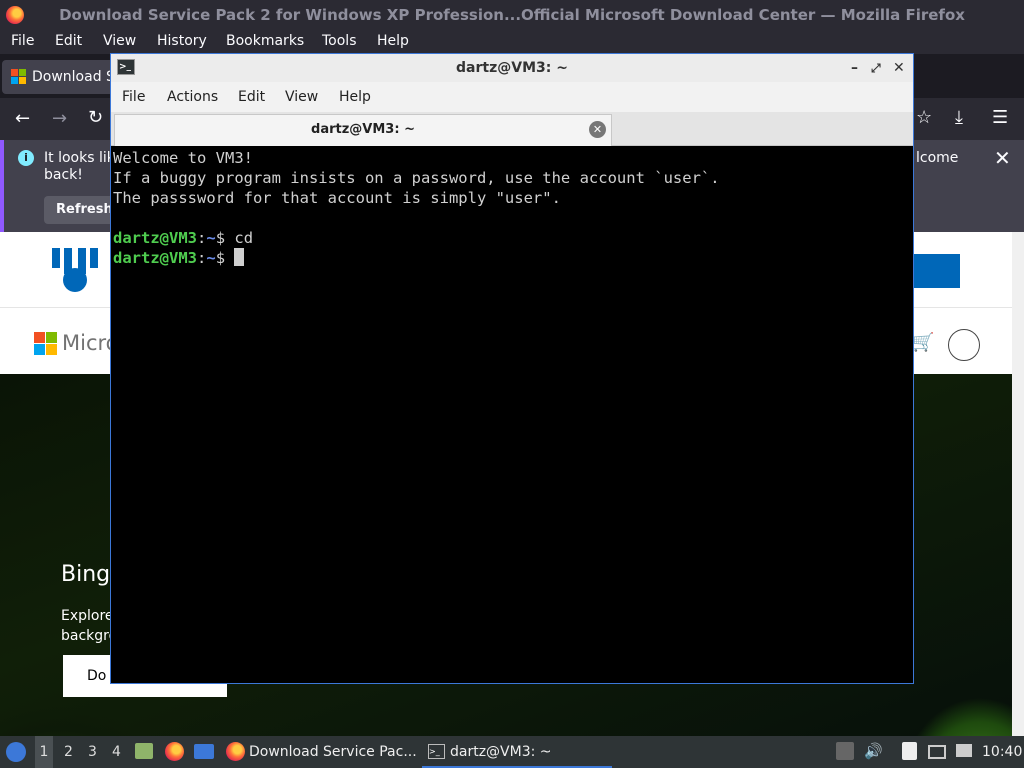 This screenshot has width=1024, height=768. I want to click on terminal-cursor, so click(239, 257).